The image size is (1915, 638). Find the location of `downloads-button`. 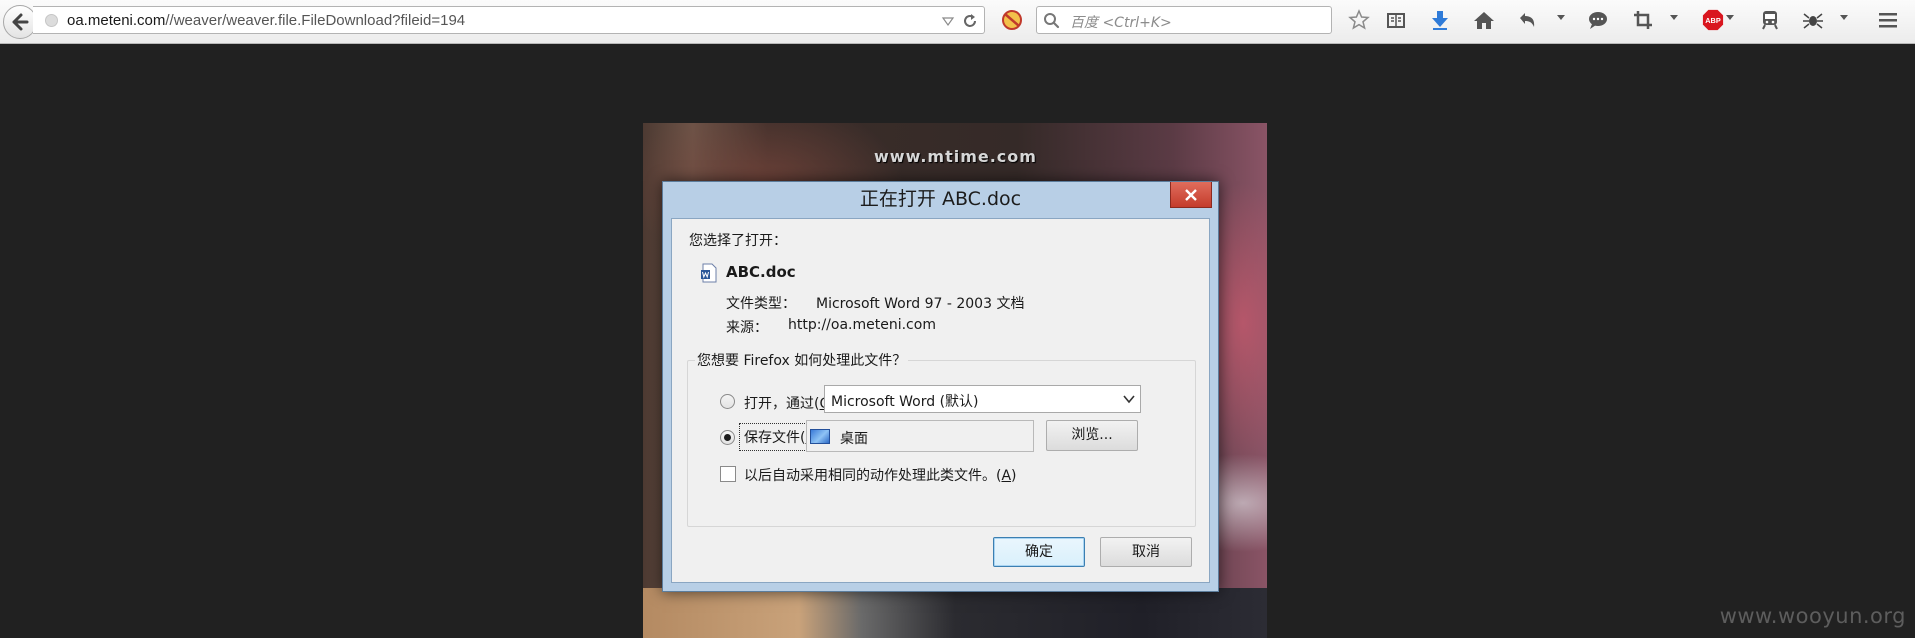

downloads-button is located at coordinates (1440, 20).